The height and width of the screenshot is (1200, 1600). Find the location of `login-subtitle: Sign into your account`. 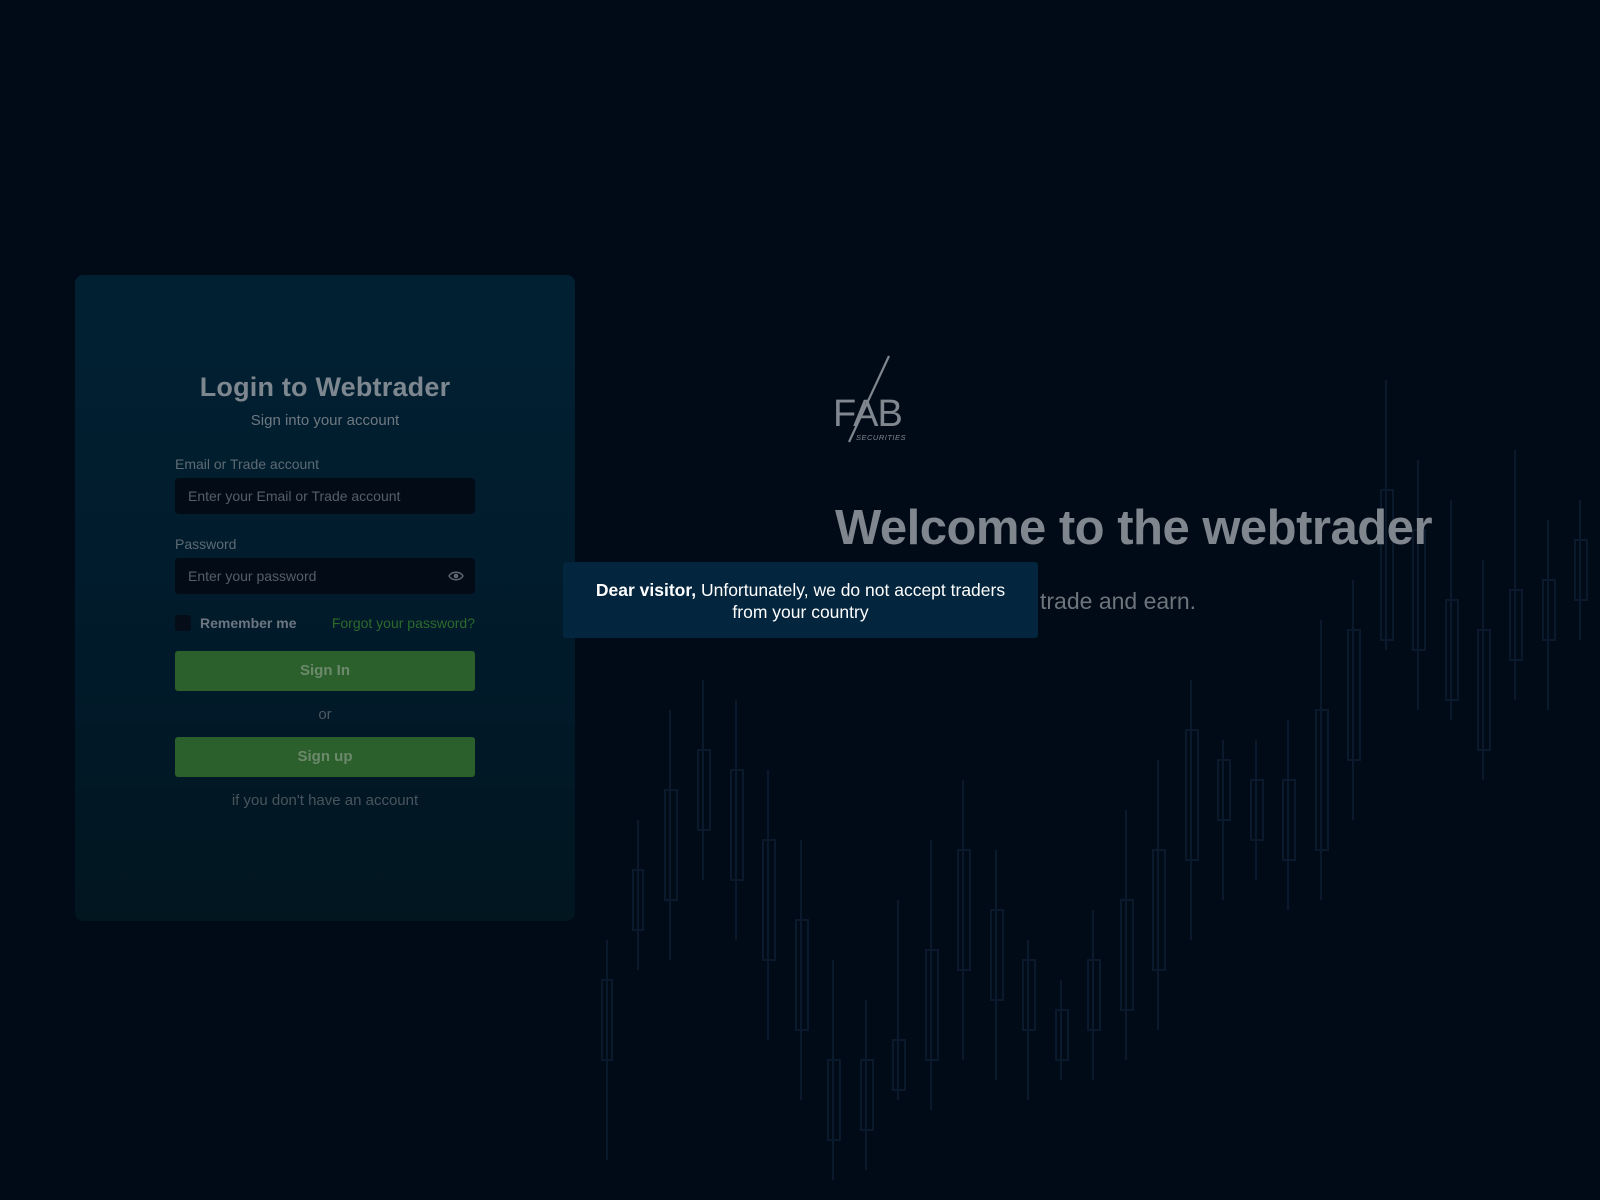

login-subtitle: Sign into your account is located at coordinates (325, 420).